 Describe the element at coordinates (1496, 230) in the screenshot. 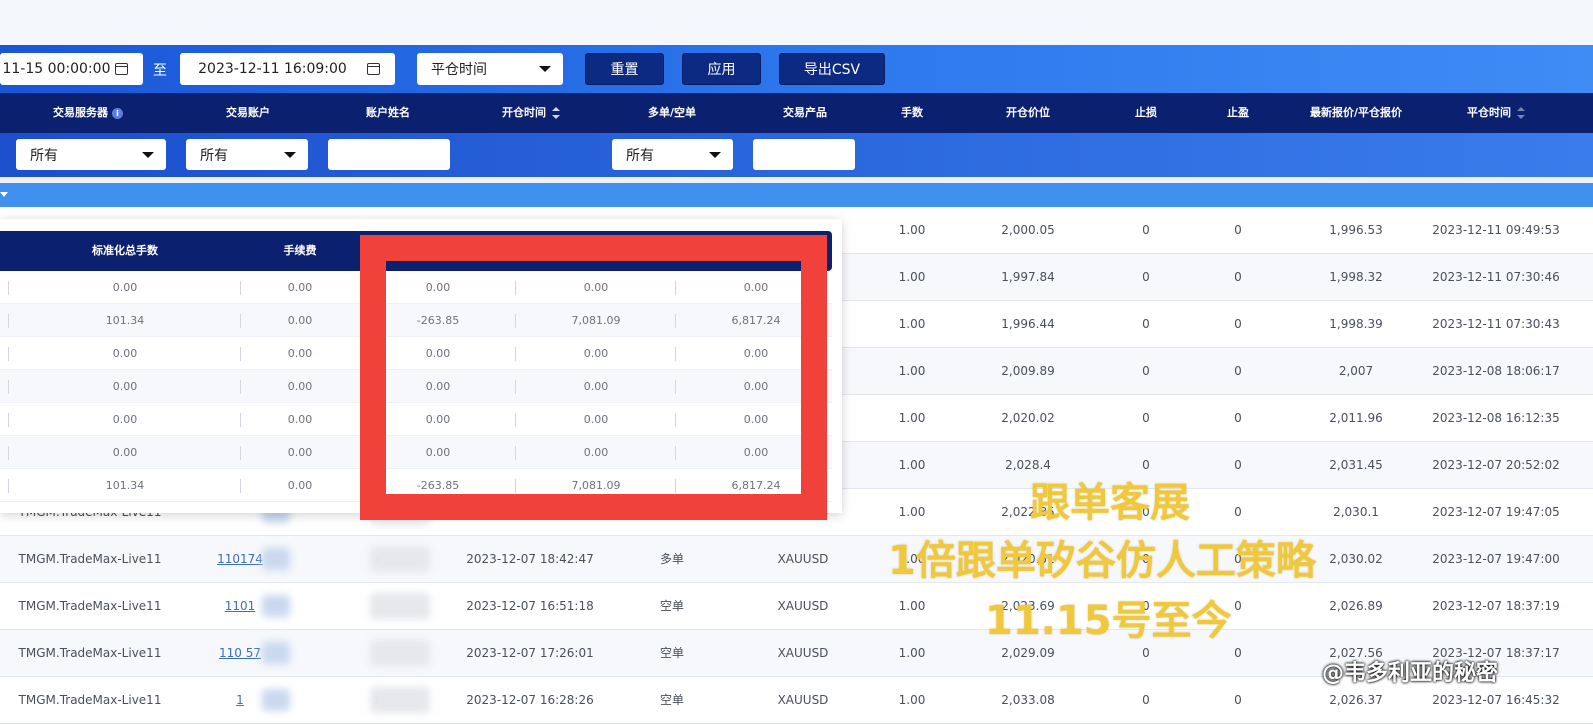

I see `cell-close-time: 2023-12-11 09:49:53` at that location.